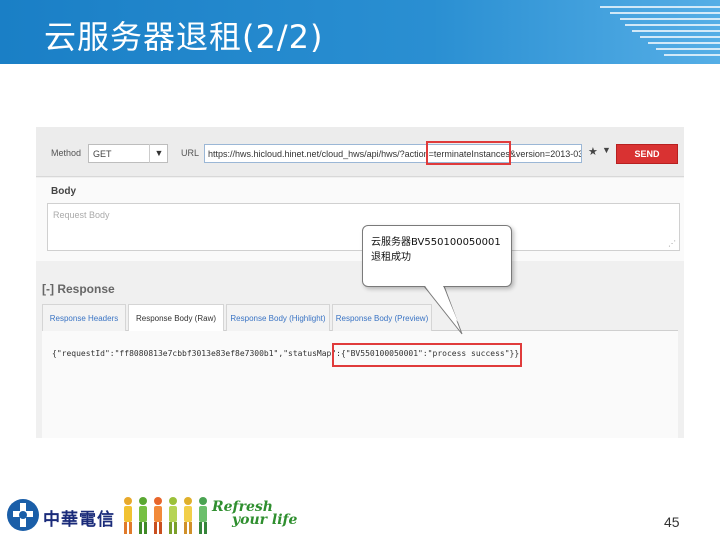 This screenshot has width=720, height=540. What do you see at coordinates (165, 515) in the screenshot?
I see `people-logo-icon` at bounding box center [165, 515].